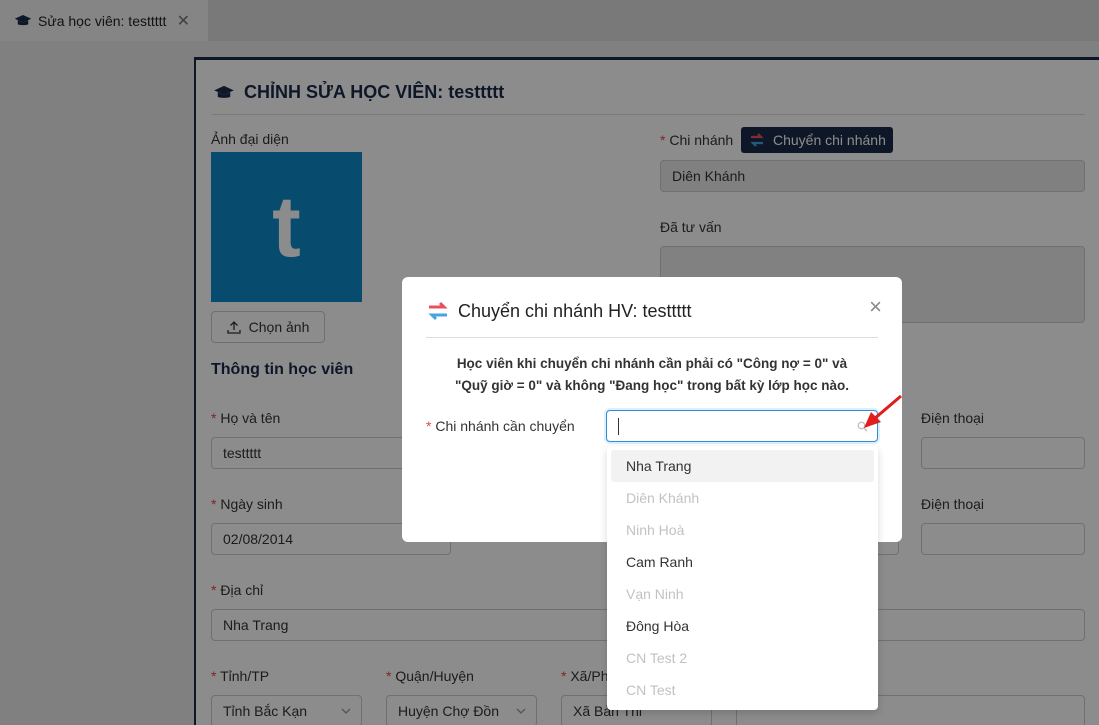 The height and width of the screenshot is (725, 1099). I want to click on dropdown-option: Đông Hòa, so click(742, 626).